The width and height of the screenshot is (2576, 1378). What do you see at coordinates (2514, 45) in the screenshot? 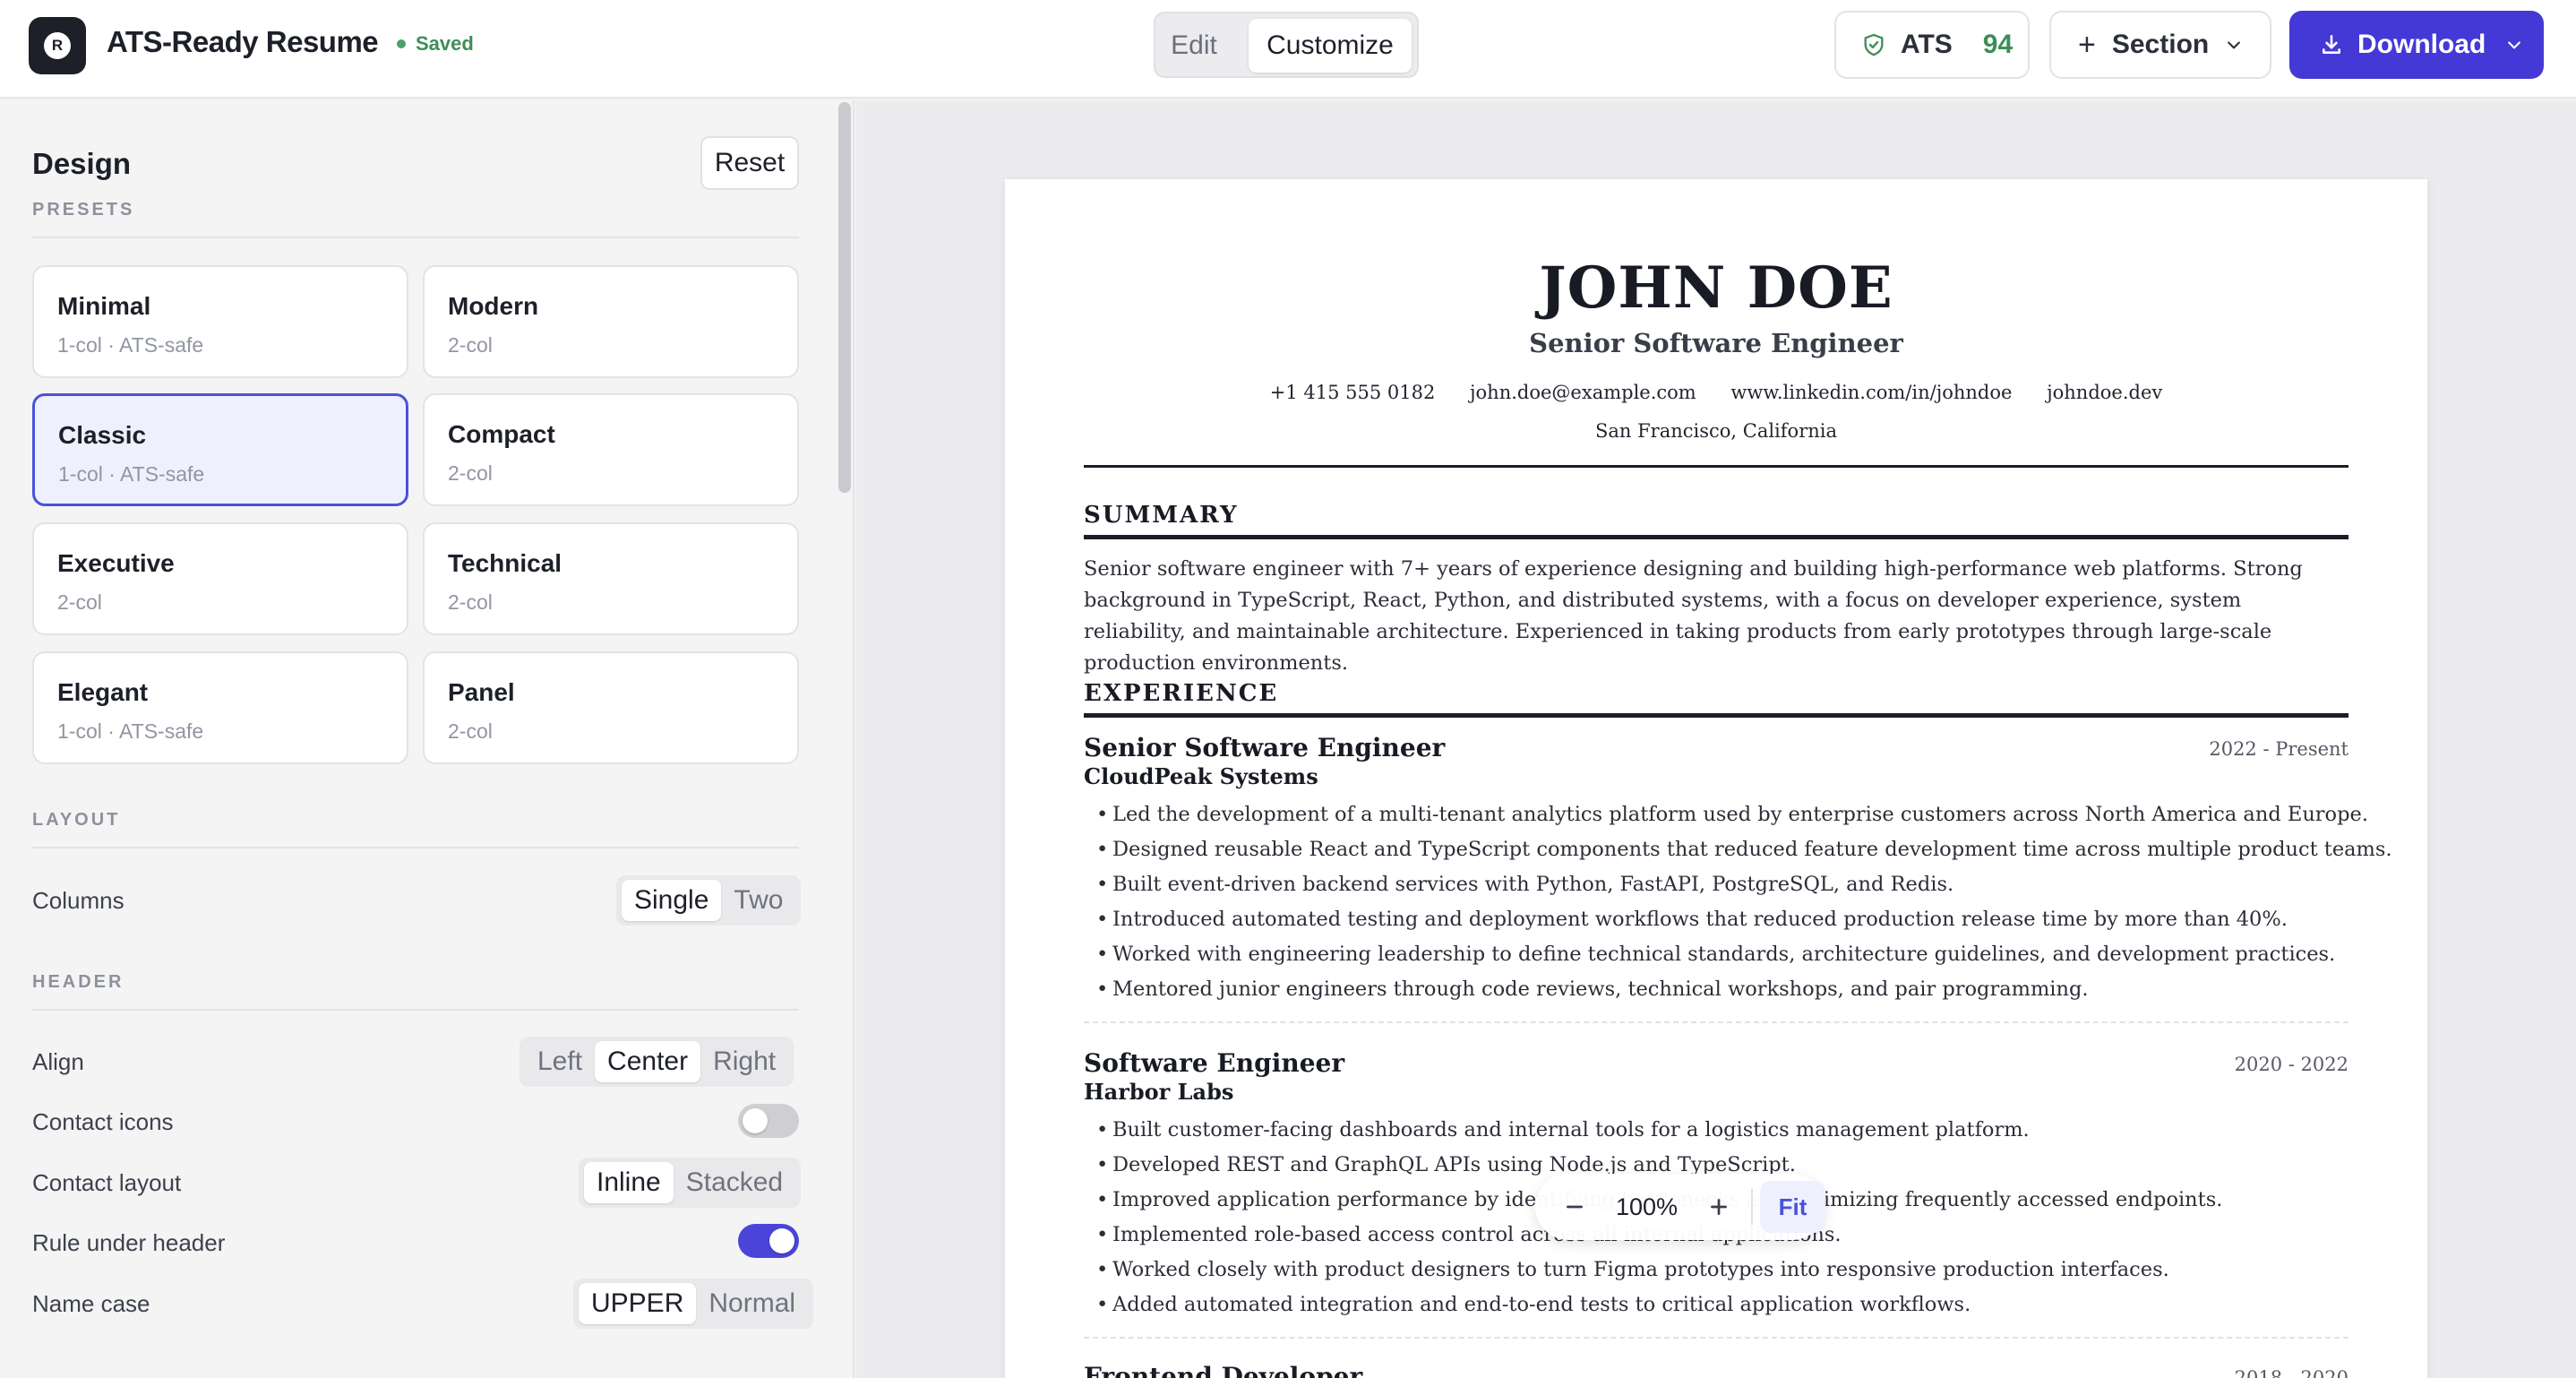
I see `chevron-down-icon` at bounding box center [2514, 45].